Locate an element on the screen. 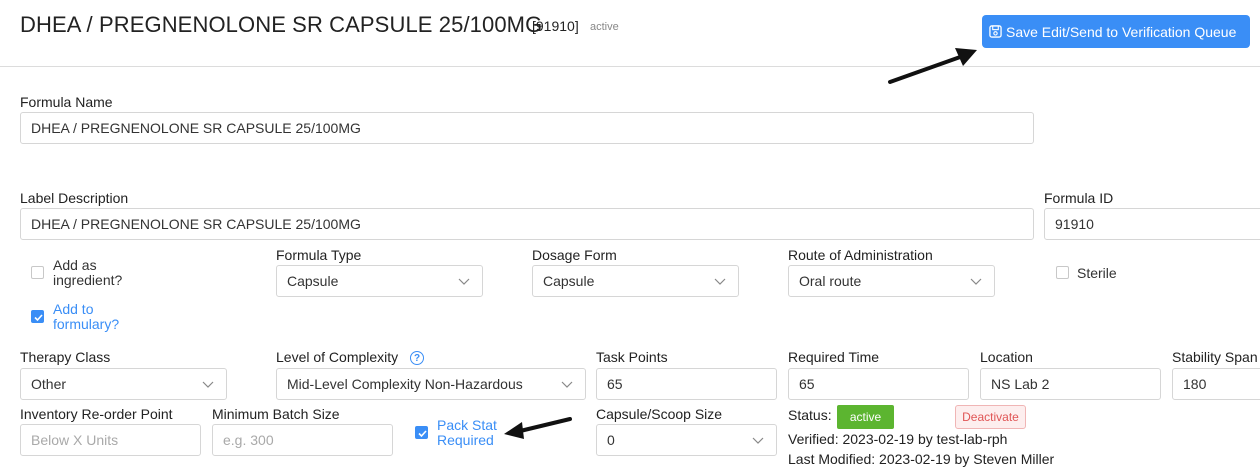 The height and width of the screenshot is (468, 1260). help-icon: ? is located at coordinates (417, 358).